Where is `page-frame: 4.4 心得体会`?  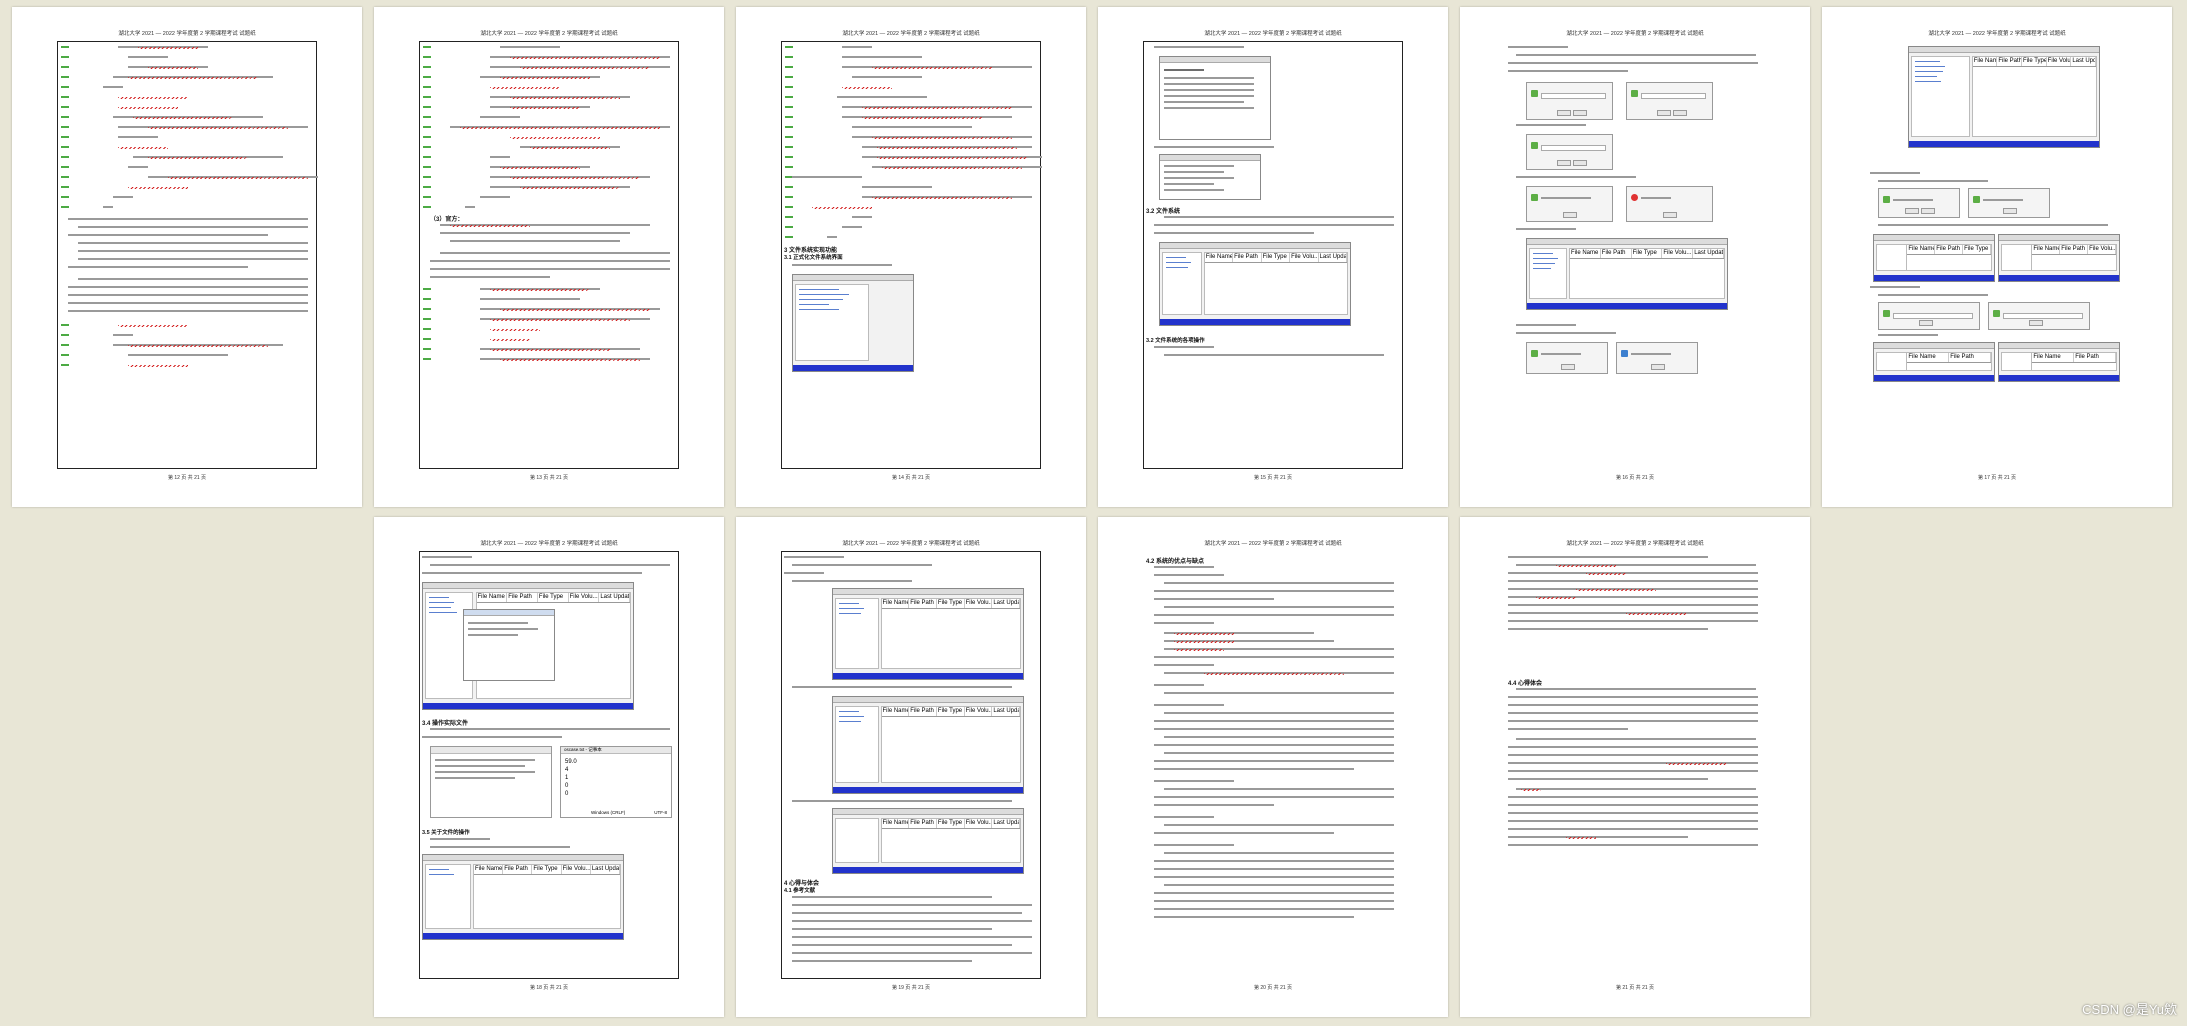
page-frame: 4.4 心得体会 is located at coordinates (1635, 765).